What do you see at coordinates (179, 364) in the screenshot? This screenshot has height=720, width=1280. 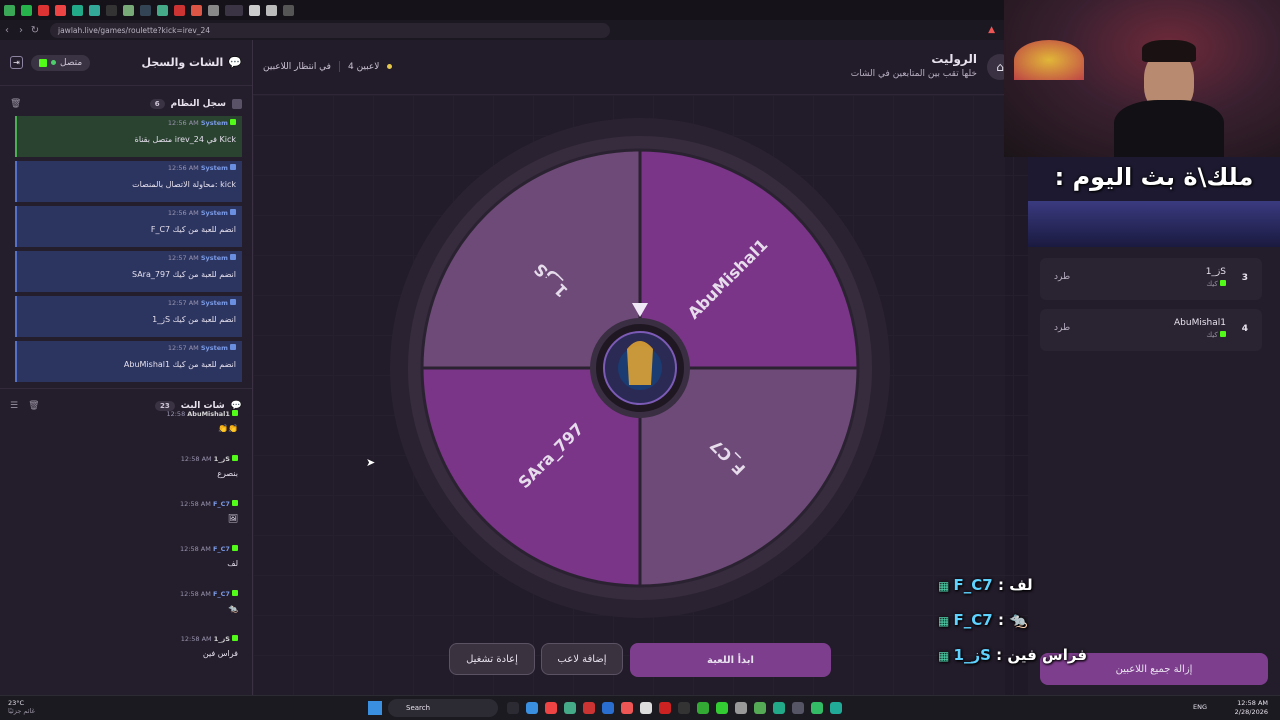 I see `message-text: AbuMishal1 انضم للعبة من كيك` at bounding box center [179, 364].